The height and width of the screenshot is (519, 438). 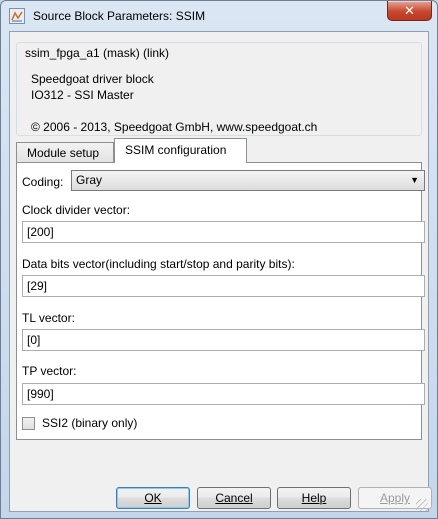 What do you see at coordinates (82, 95) in the screenshot?
I see `block-description-line2: IO312 - SSI Master` at bounding box center [82, 95].